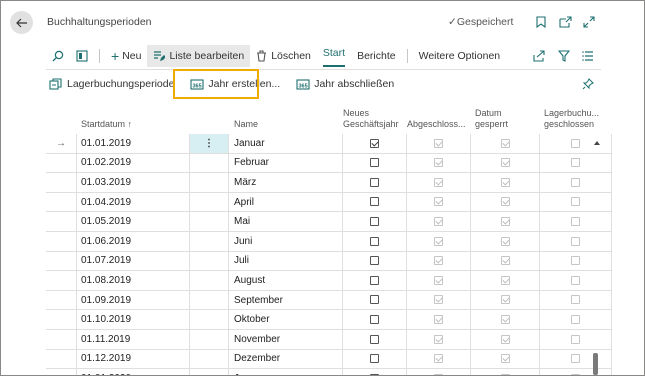 The width and height of the screenshot is (645, 376). What do you see at coordinates (589, 22) in the screenshot?
I see `expand-icon` at bounding box center [589, 22].